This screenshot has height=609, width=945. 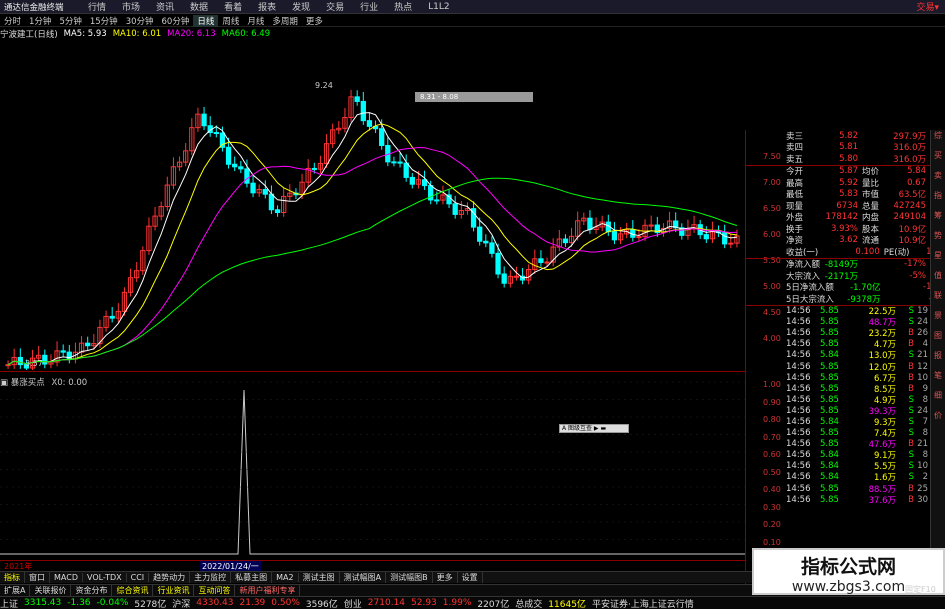 What do you see at coordinates (938, 320) in the screenshot?
I see `side-tool-button: 景` at bounding box center [938, 320].